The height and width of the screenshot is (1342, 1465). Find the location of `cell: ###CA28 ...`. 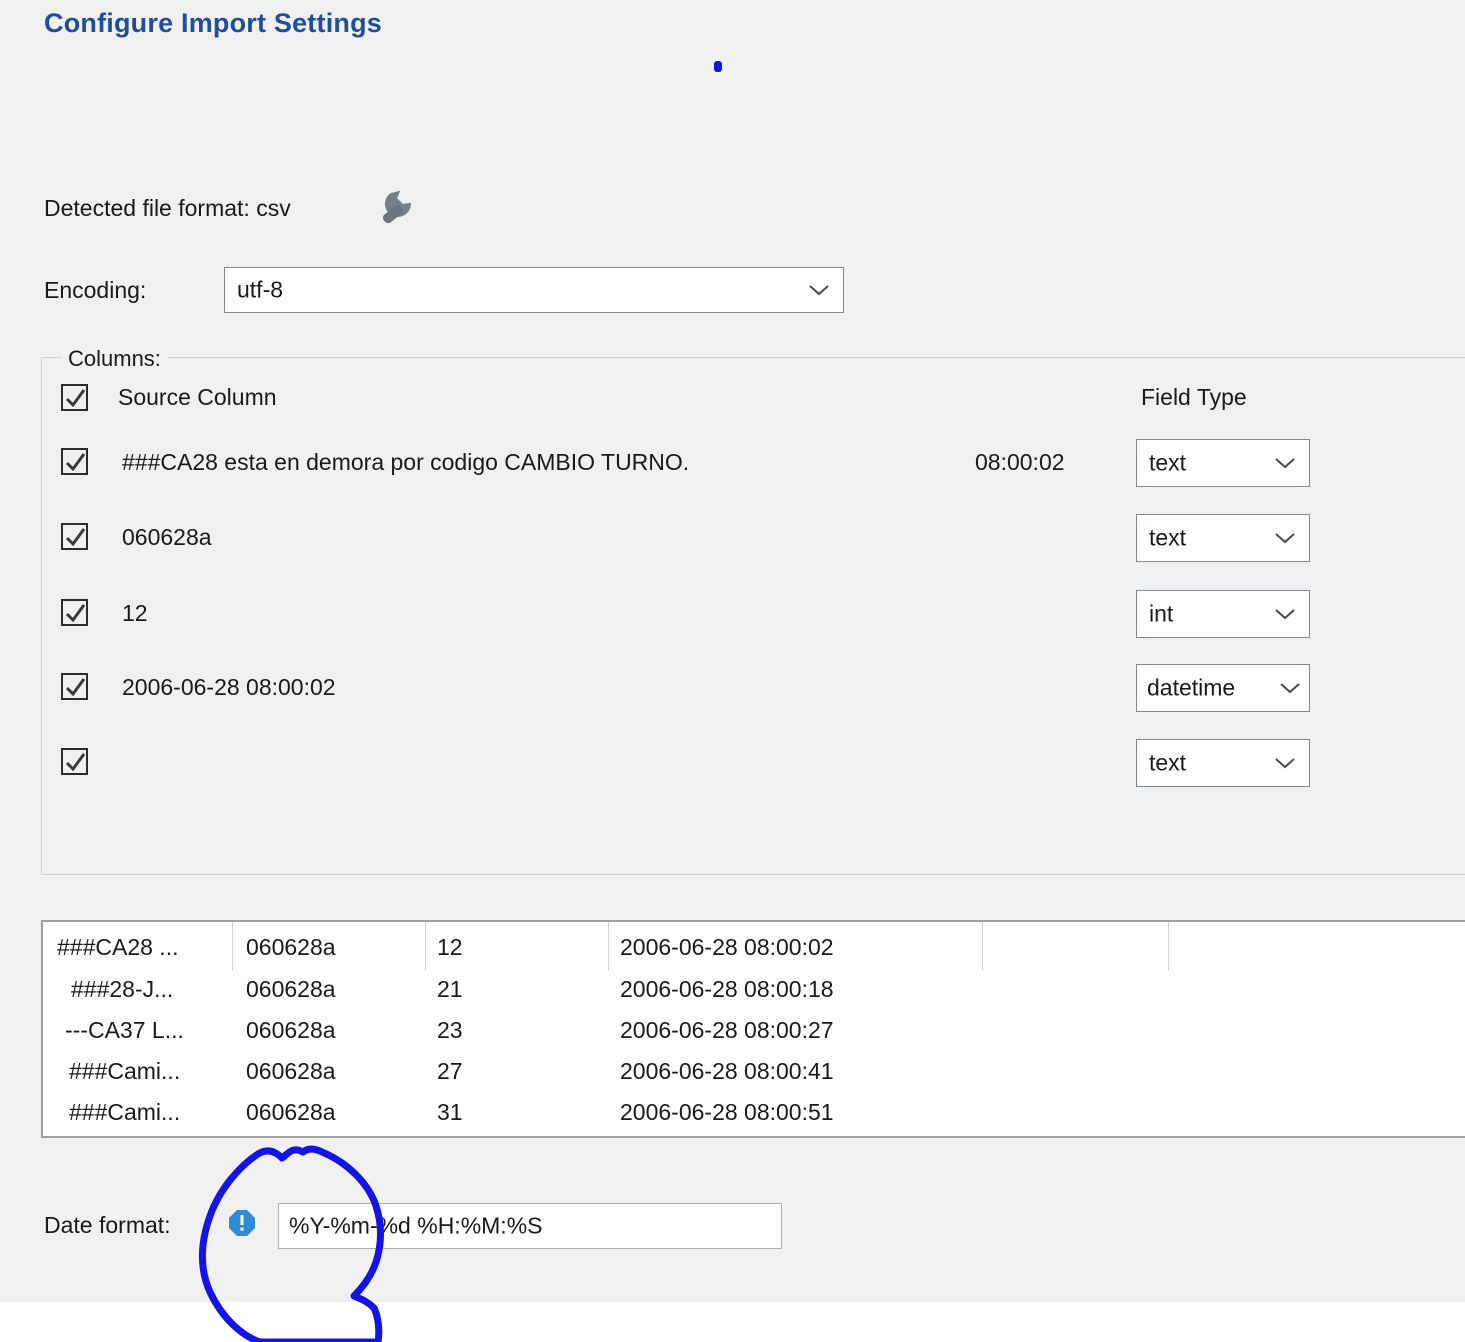

cell: ###CA28 ... is located at coordinates (118, 947).